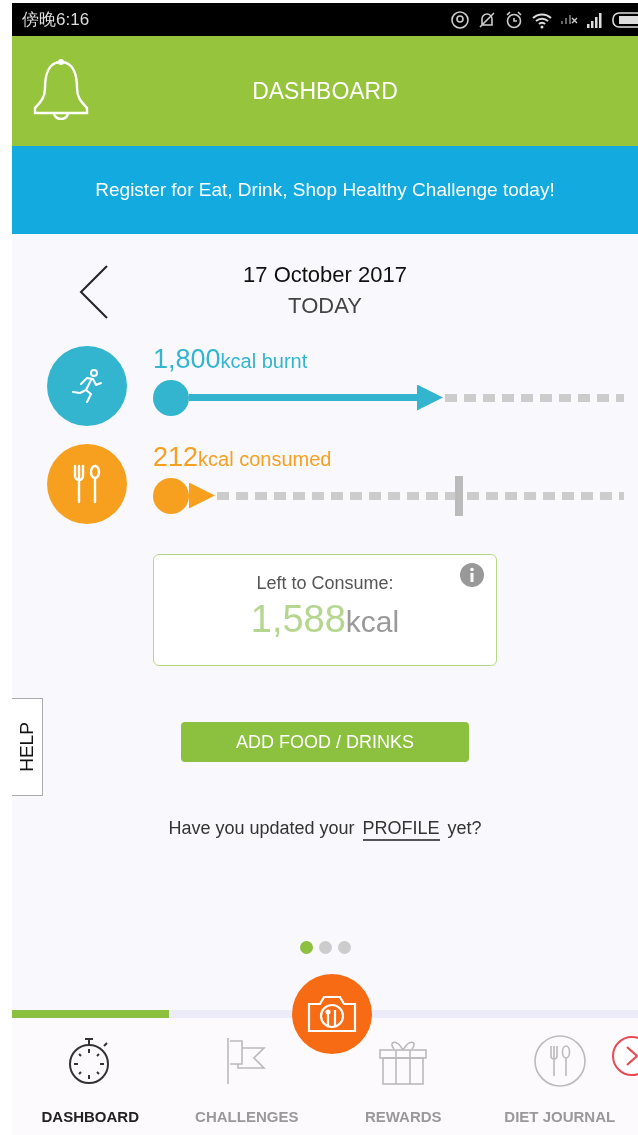  I want to click on battery-icon, so click(625, 19).